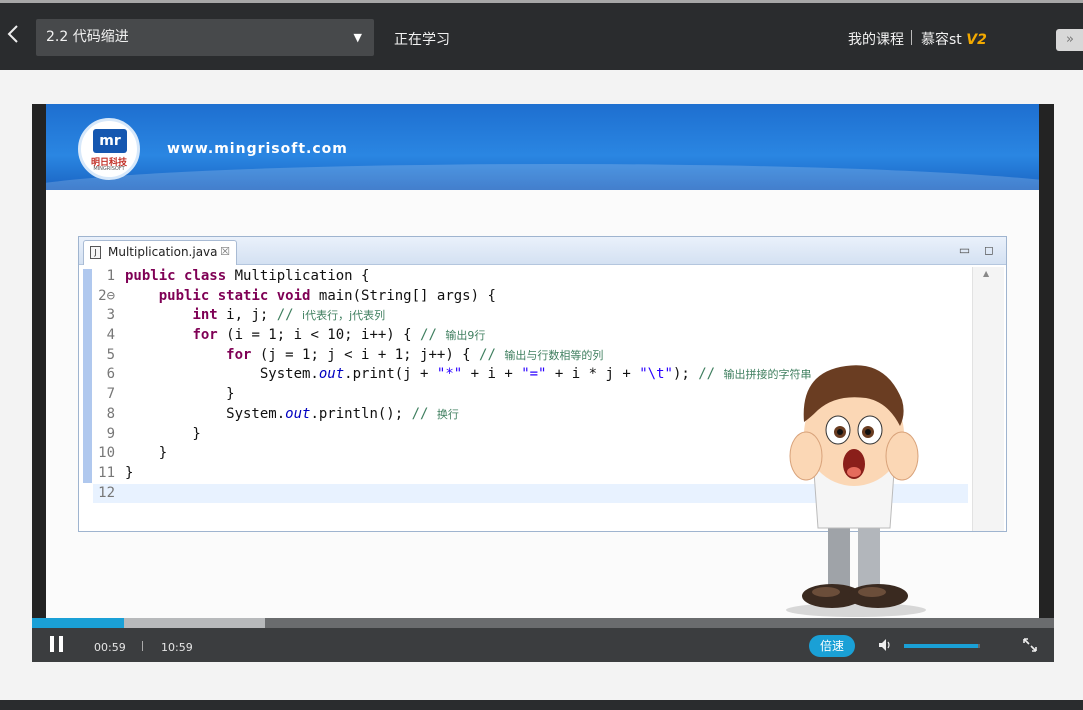 The height and width of the screenshot is (710, 1083). Describe the element at coordinates (110, 335) in the screenshot. I see `line-number: 4` at that location.